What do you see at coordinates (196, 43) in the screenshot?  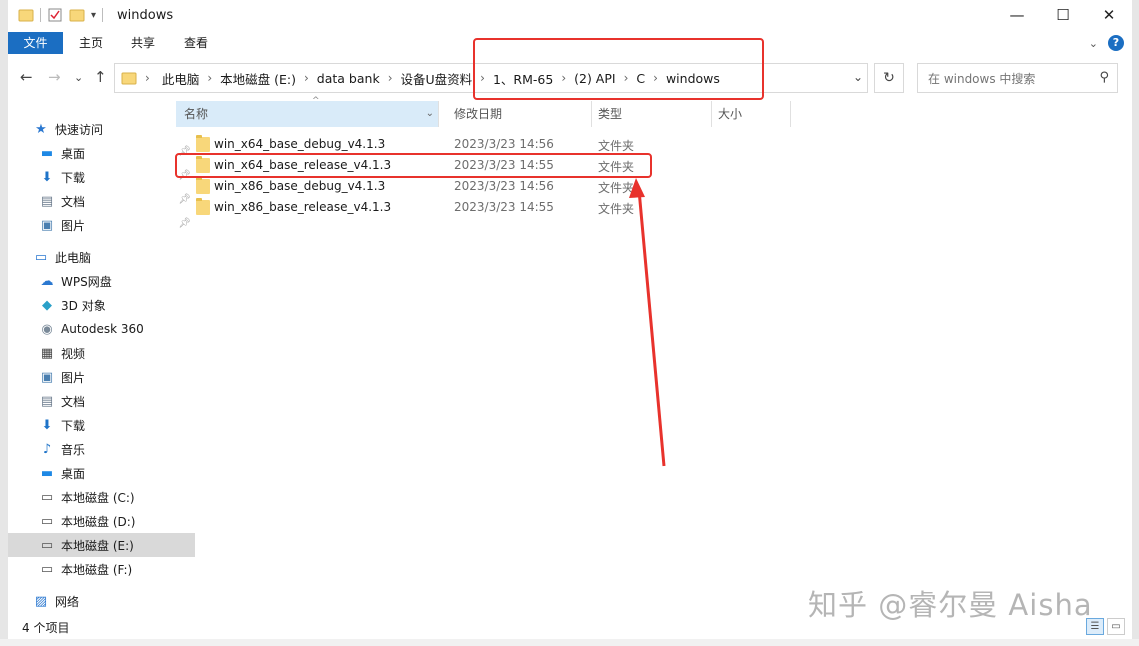 I see `tab-view: 查看` at bounding box center [196, 43].